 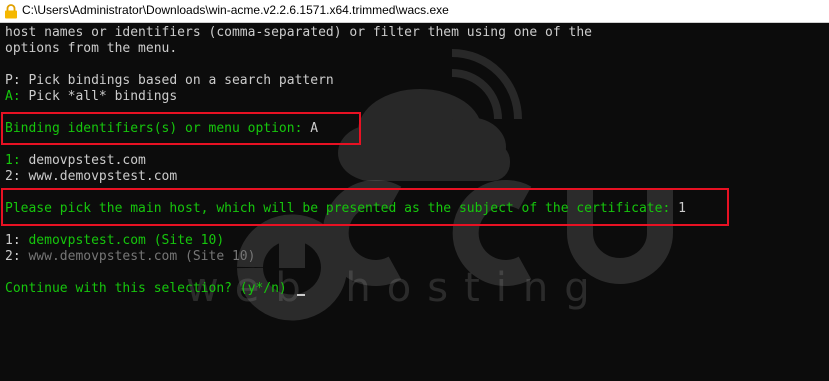 What do you see at coordinates (115, 240) in the screenshot?
I see `site-list-item-1: 1: demovpstest.com (Site 10)` at bounding box center [115, 240].